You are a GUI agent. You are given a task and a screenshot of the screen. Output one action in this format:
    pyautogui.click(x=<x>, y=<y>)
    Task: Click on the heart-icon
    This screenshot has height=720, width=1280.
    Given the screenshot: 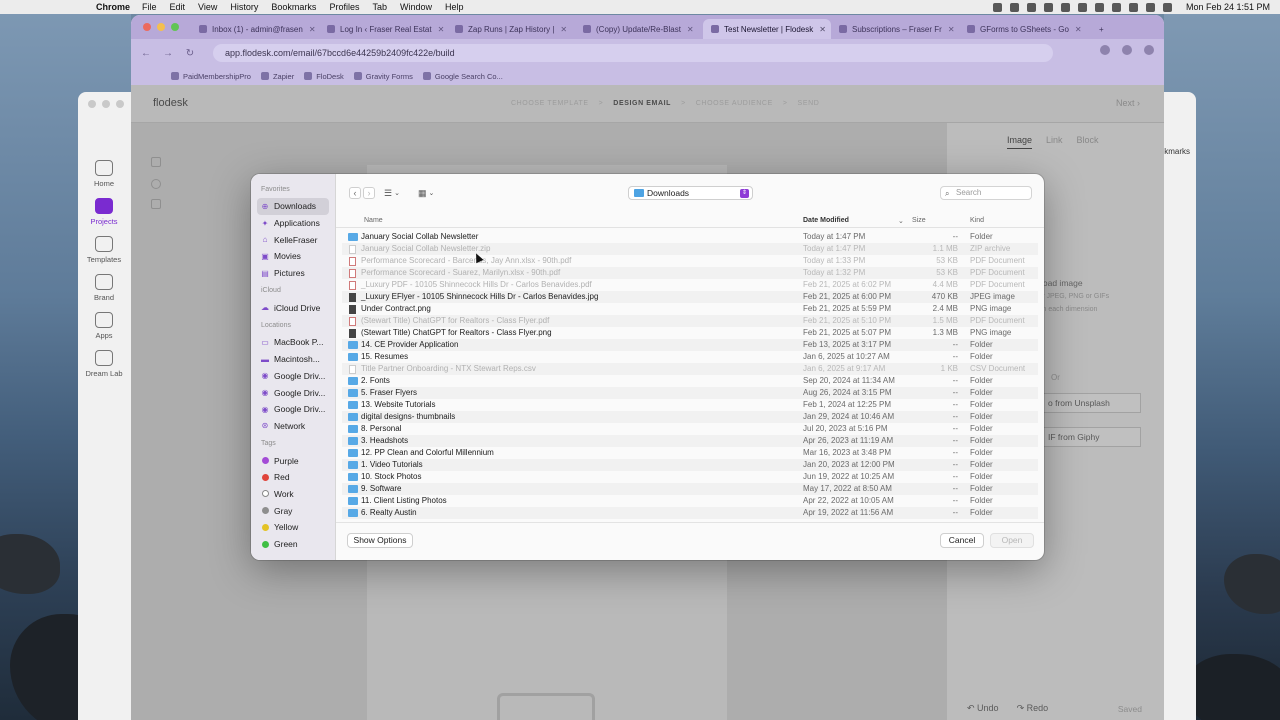 What is the action you would take?
    pyautogui.click(x=156, y=184)
    